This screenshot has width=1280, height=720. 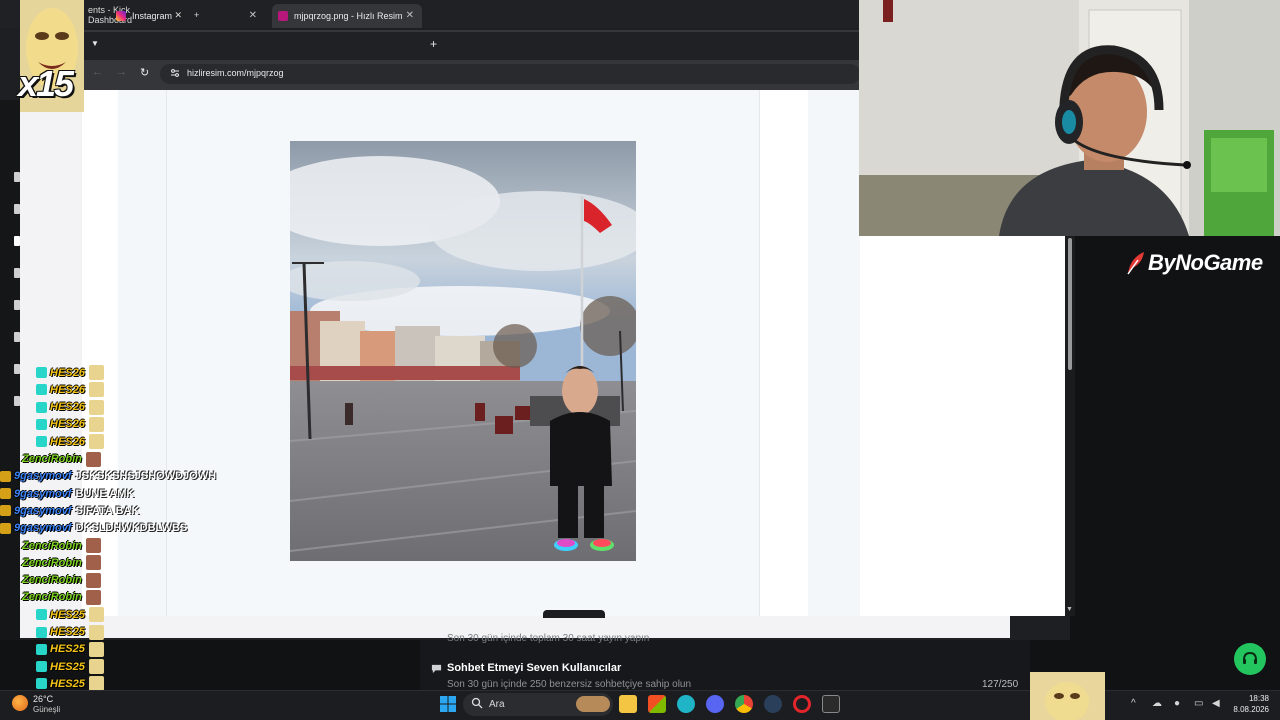 I want to click on store-icon, so click(x=657, y=704).